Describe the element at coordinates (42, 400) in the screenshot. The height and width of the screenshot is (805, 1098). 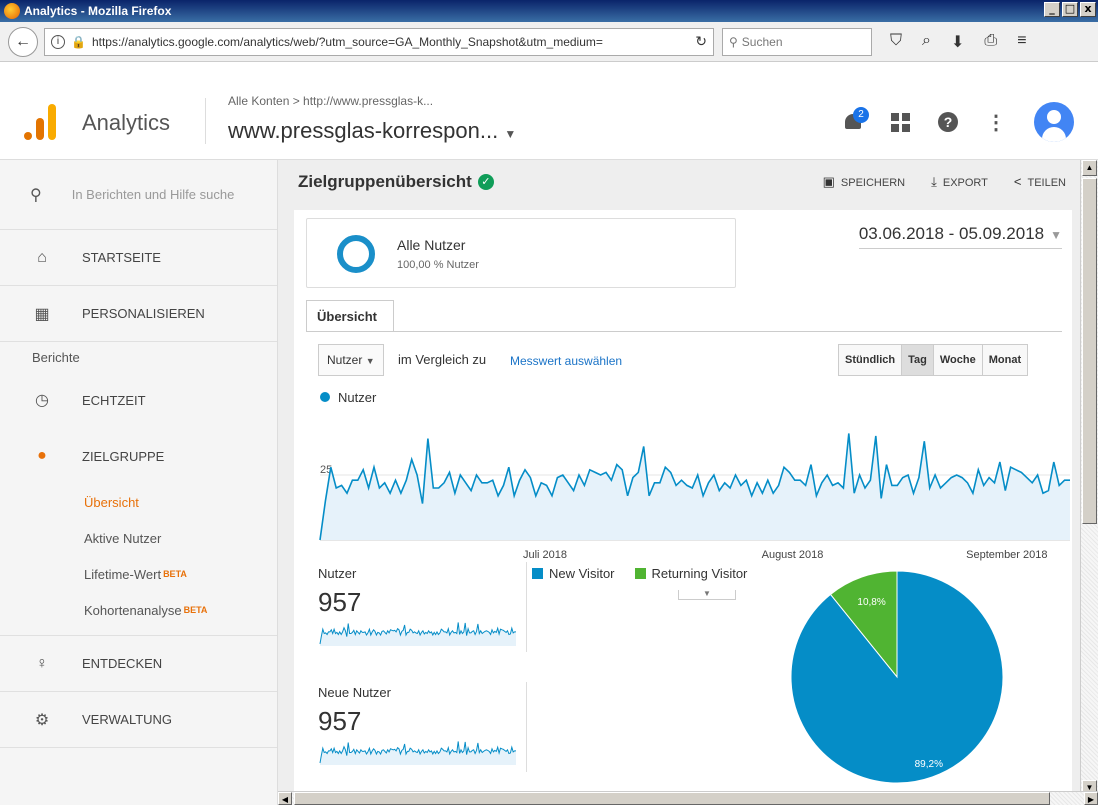
I see `clock-icon: ◷` at that location.